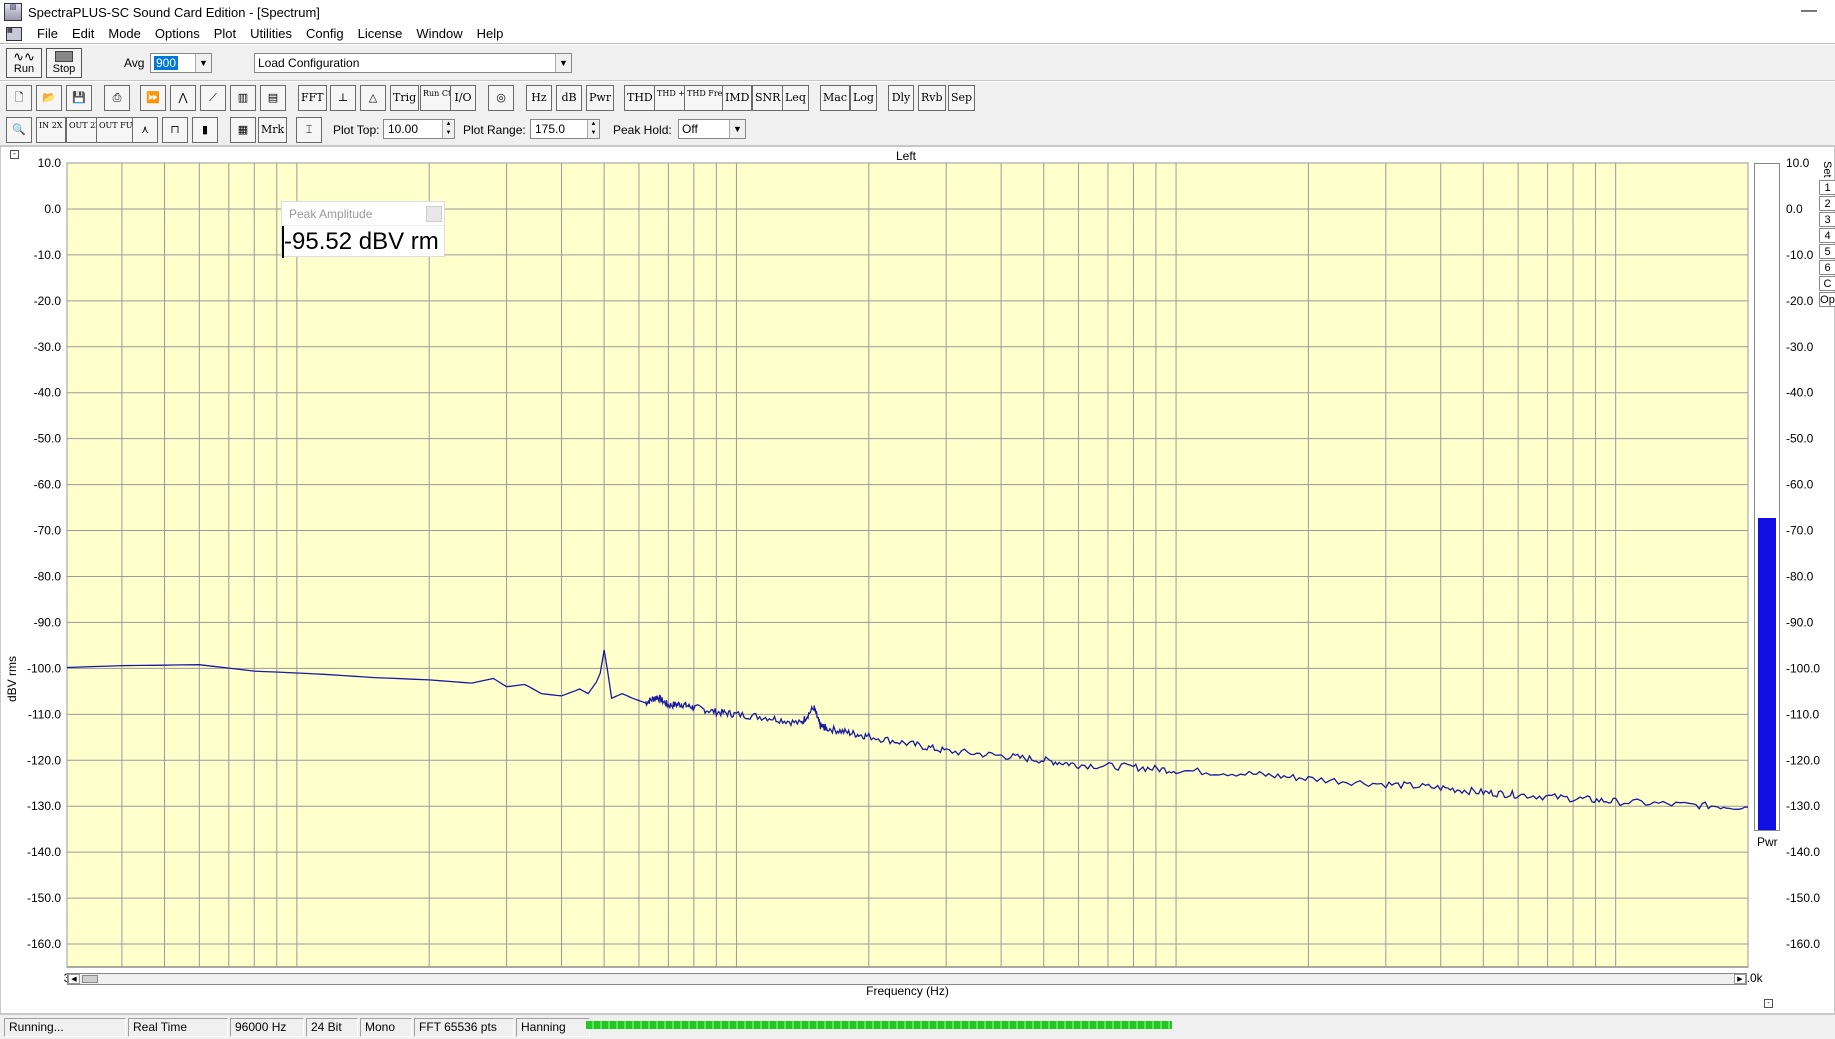 Image resolution: width=1835 pixels, height=1039 pixels. Describe the element at coordinates (712, 129) in the screenshot. I see `peak-hold-select: Off ▼` at that location.